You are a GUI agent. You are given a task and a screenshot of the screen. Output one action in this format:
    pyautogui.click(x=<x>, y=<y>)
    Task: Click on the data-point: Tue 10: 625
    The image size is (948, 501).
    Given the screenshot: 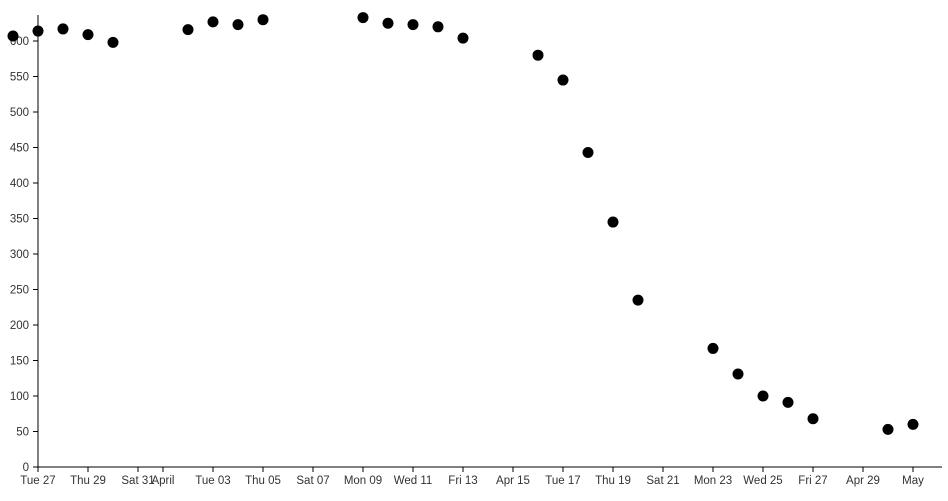 What is the action you would take?
    pyautogui.click(x=388, y=23)
    